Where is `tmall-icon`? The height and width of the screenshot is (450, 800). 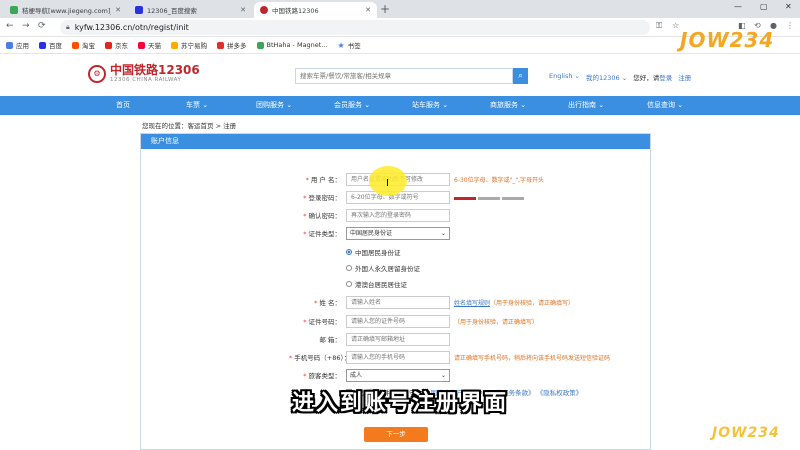 tmall-icon is located at coordinates (141, 45).